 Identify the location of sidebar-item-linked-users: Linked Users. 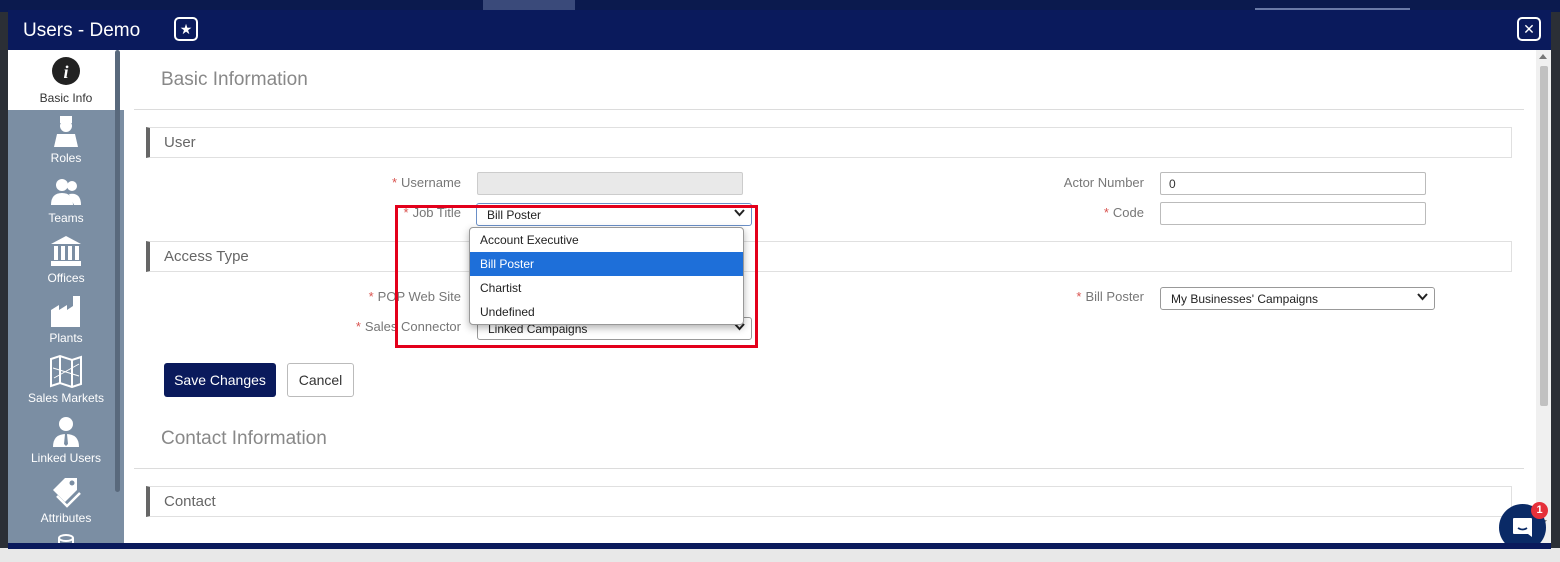
(66, 440).